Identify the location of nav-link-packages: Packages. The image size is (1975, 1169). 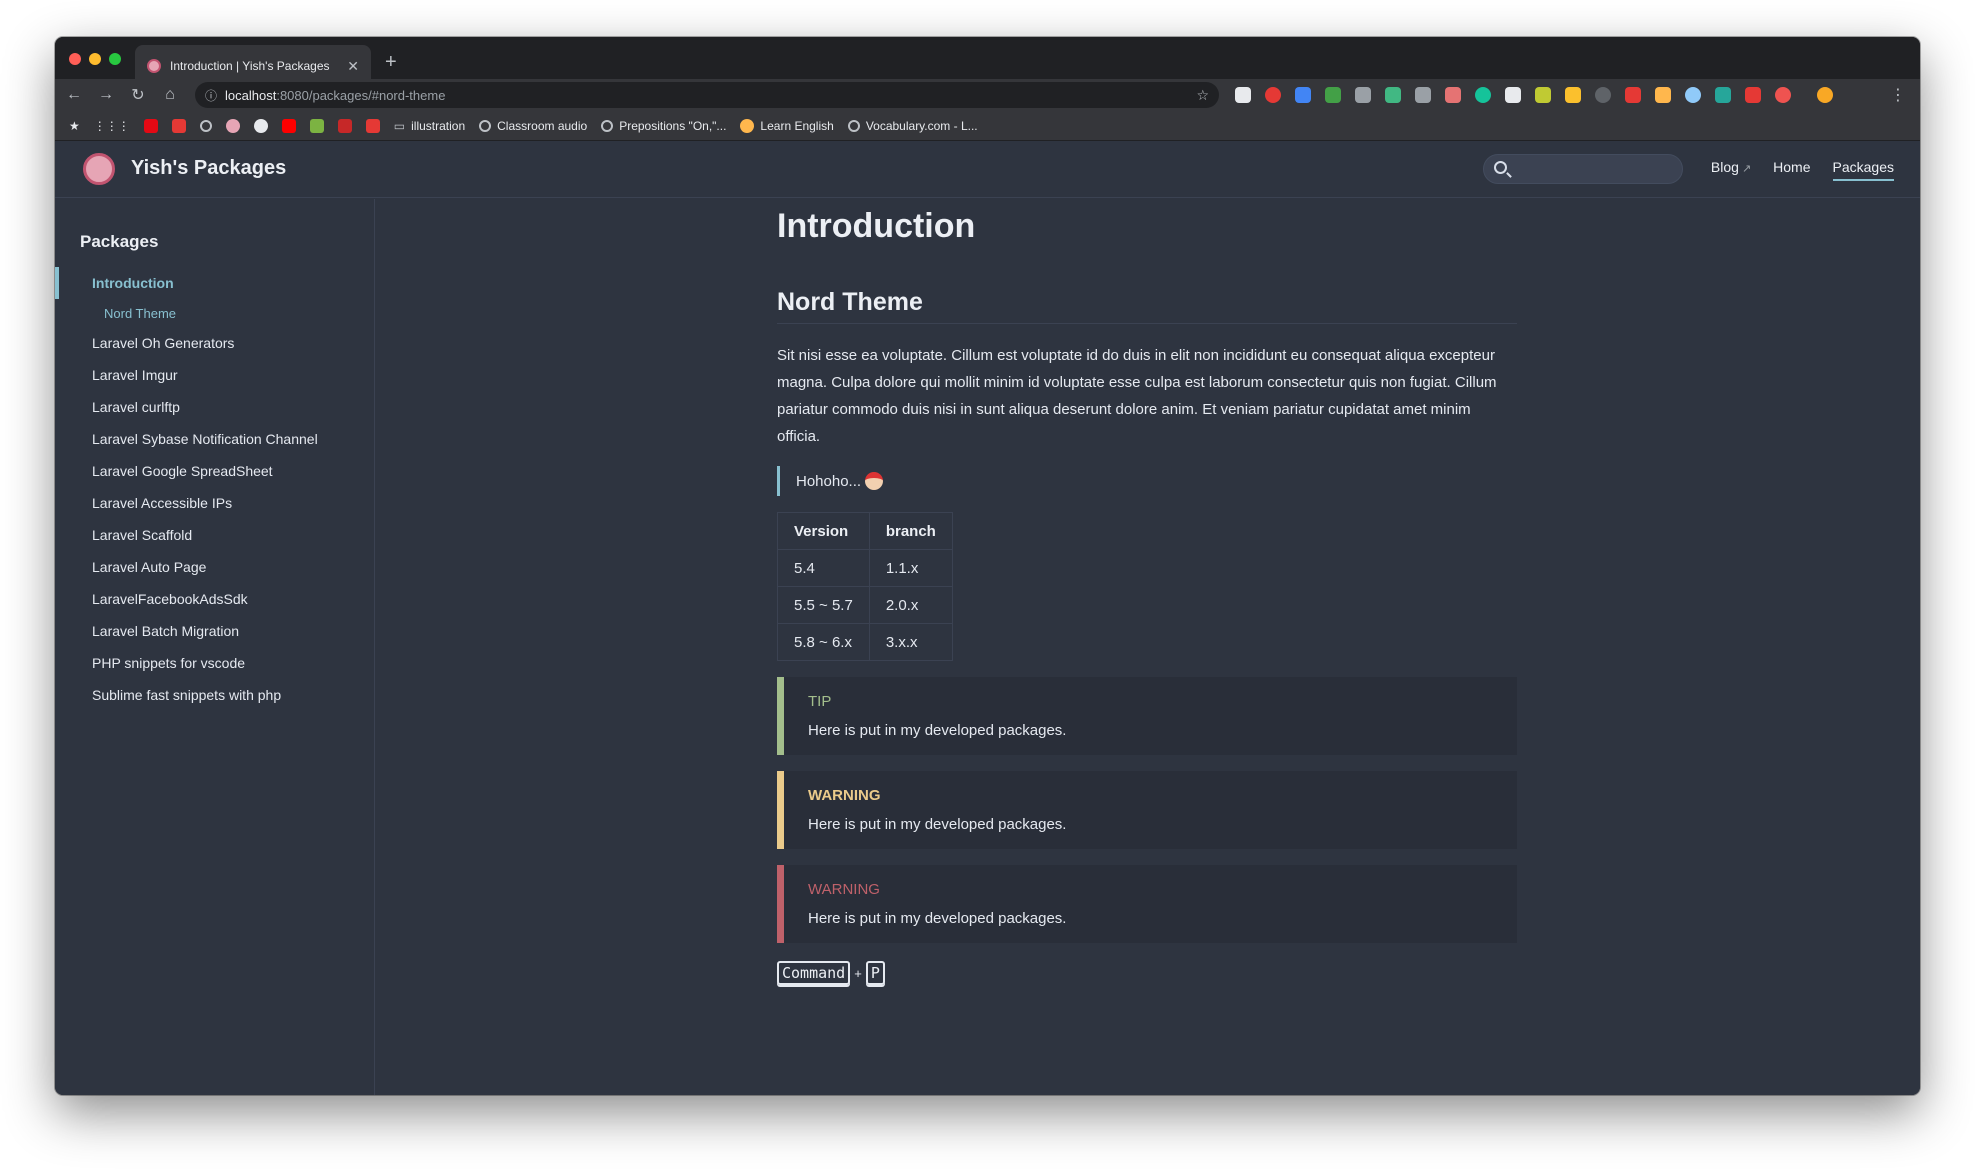
(1863, 170).